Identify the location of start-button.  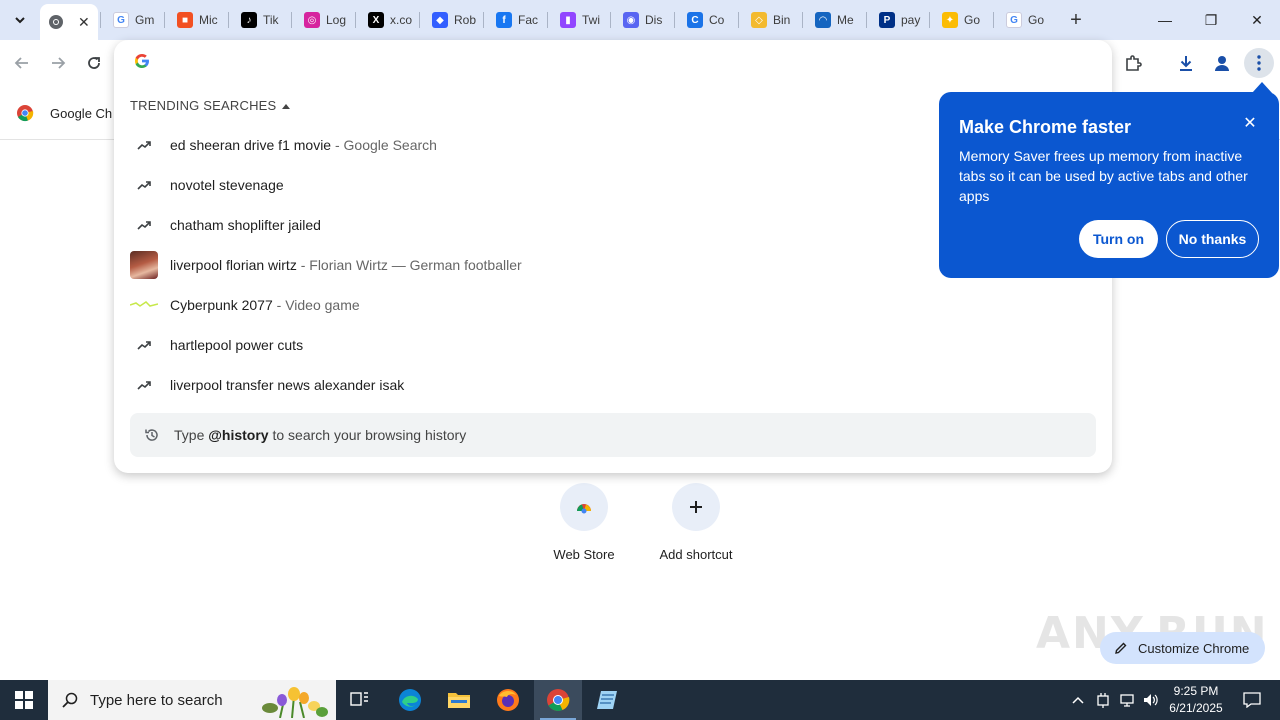
(24, 700).